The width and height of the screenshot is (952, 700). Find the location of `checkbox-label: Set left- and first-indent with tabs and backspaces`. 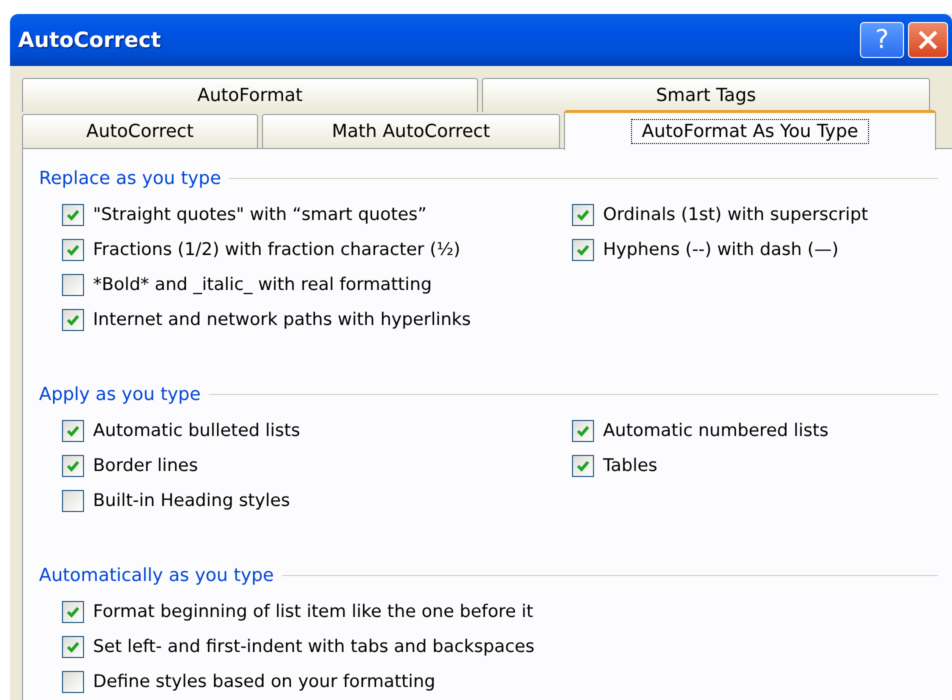

checkbox-label: Set left- and first-indent with tabs and backspaces is located at coordinates (313, 646).